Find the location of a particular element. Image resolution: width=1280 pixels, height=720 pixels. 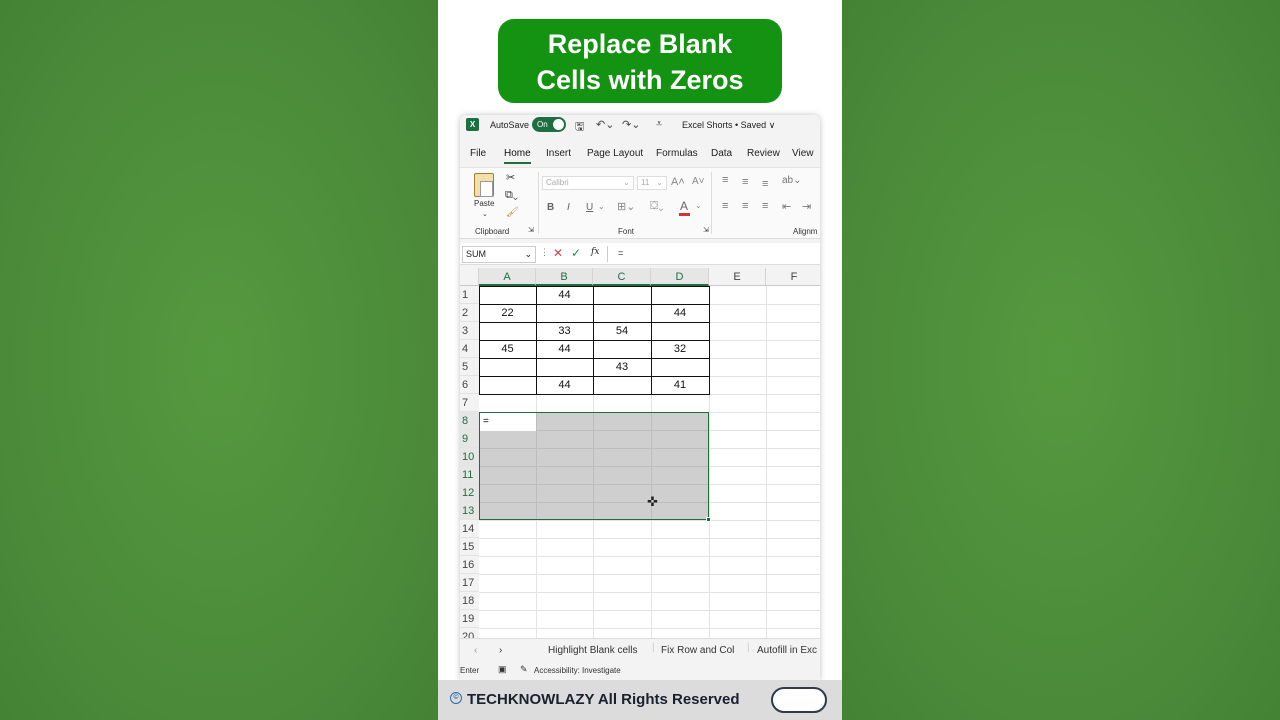

enter-icon: ✓ is located at coordinates (576, 253).